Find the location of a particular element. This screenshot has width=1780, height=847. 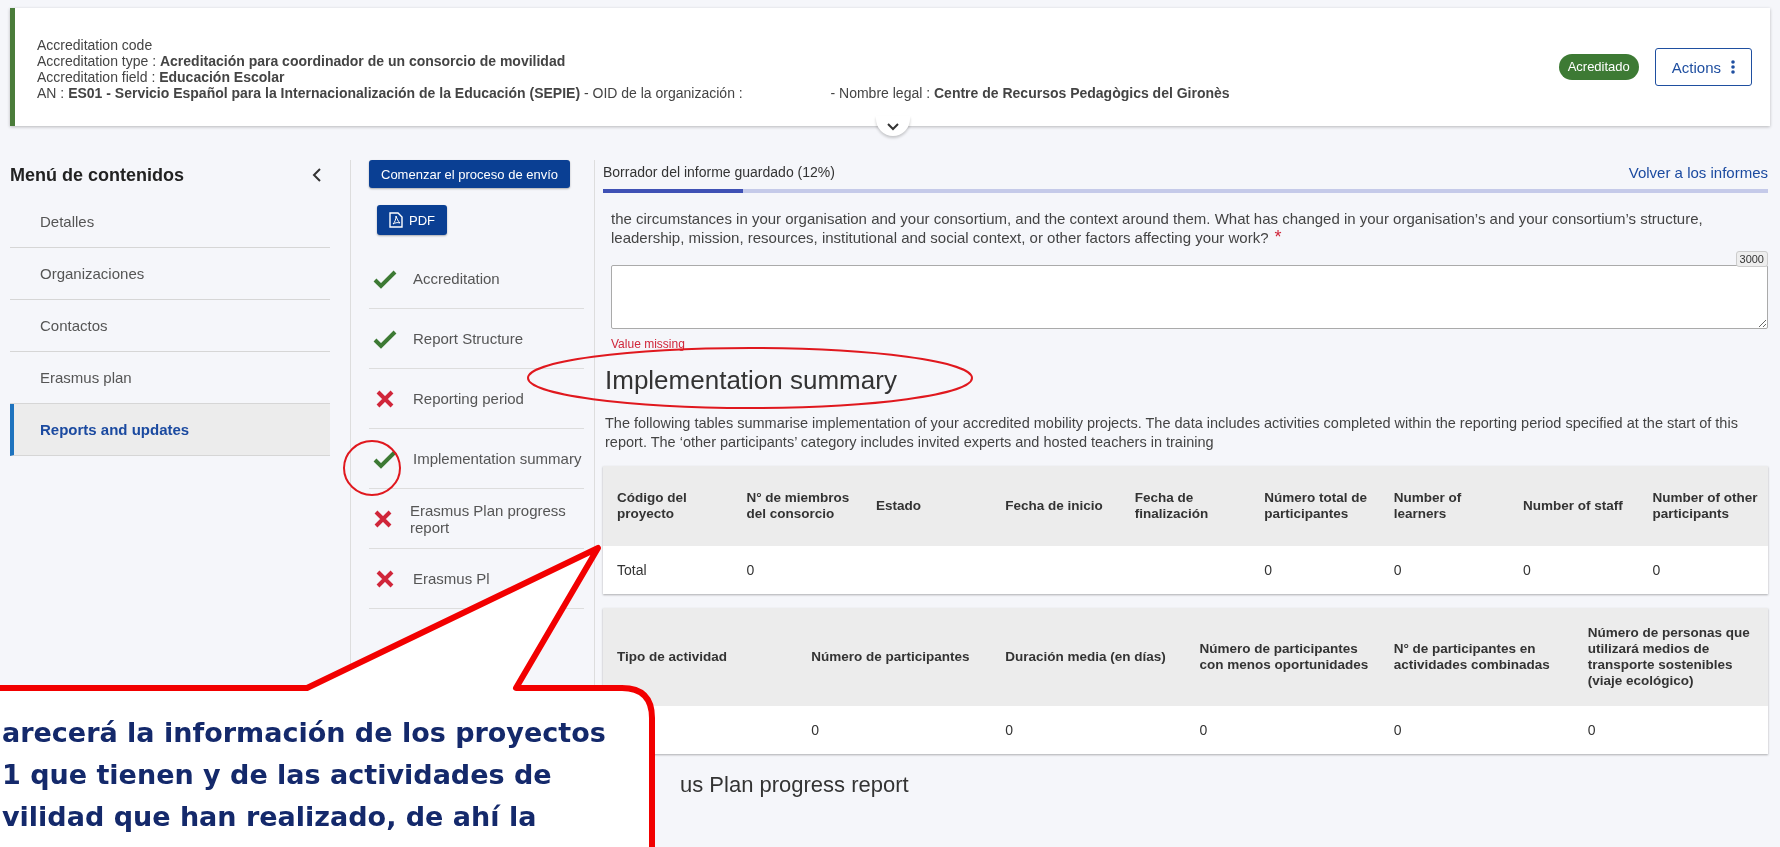

back-link: Volver a los informes is located at coordinates (1698, 172).